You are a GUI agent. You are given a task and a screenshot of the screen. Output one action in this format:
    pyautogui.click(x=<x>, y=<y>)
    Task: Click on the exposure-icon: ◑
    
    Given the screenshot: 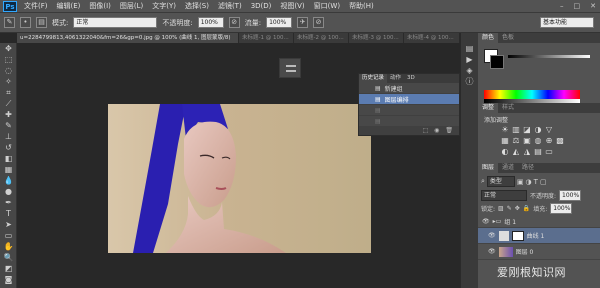 What is the action you would take?
    pyautogui.click(x=538, y=129)
    